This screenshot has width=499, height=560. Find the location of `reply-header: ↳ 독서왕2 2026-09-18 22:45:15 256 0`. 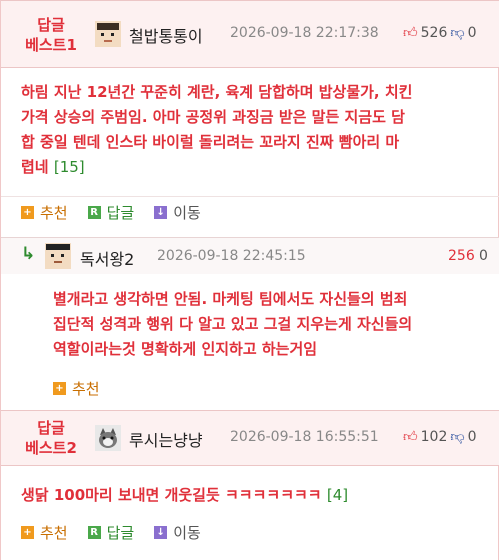

reply-header: ↳ 독서왕2 2026-09-18 22:45:15 256 0 is located at coordinates (250, 256).